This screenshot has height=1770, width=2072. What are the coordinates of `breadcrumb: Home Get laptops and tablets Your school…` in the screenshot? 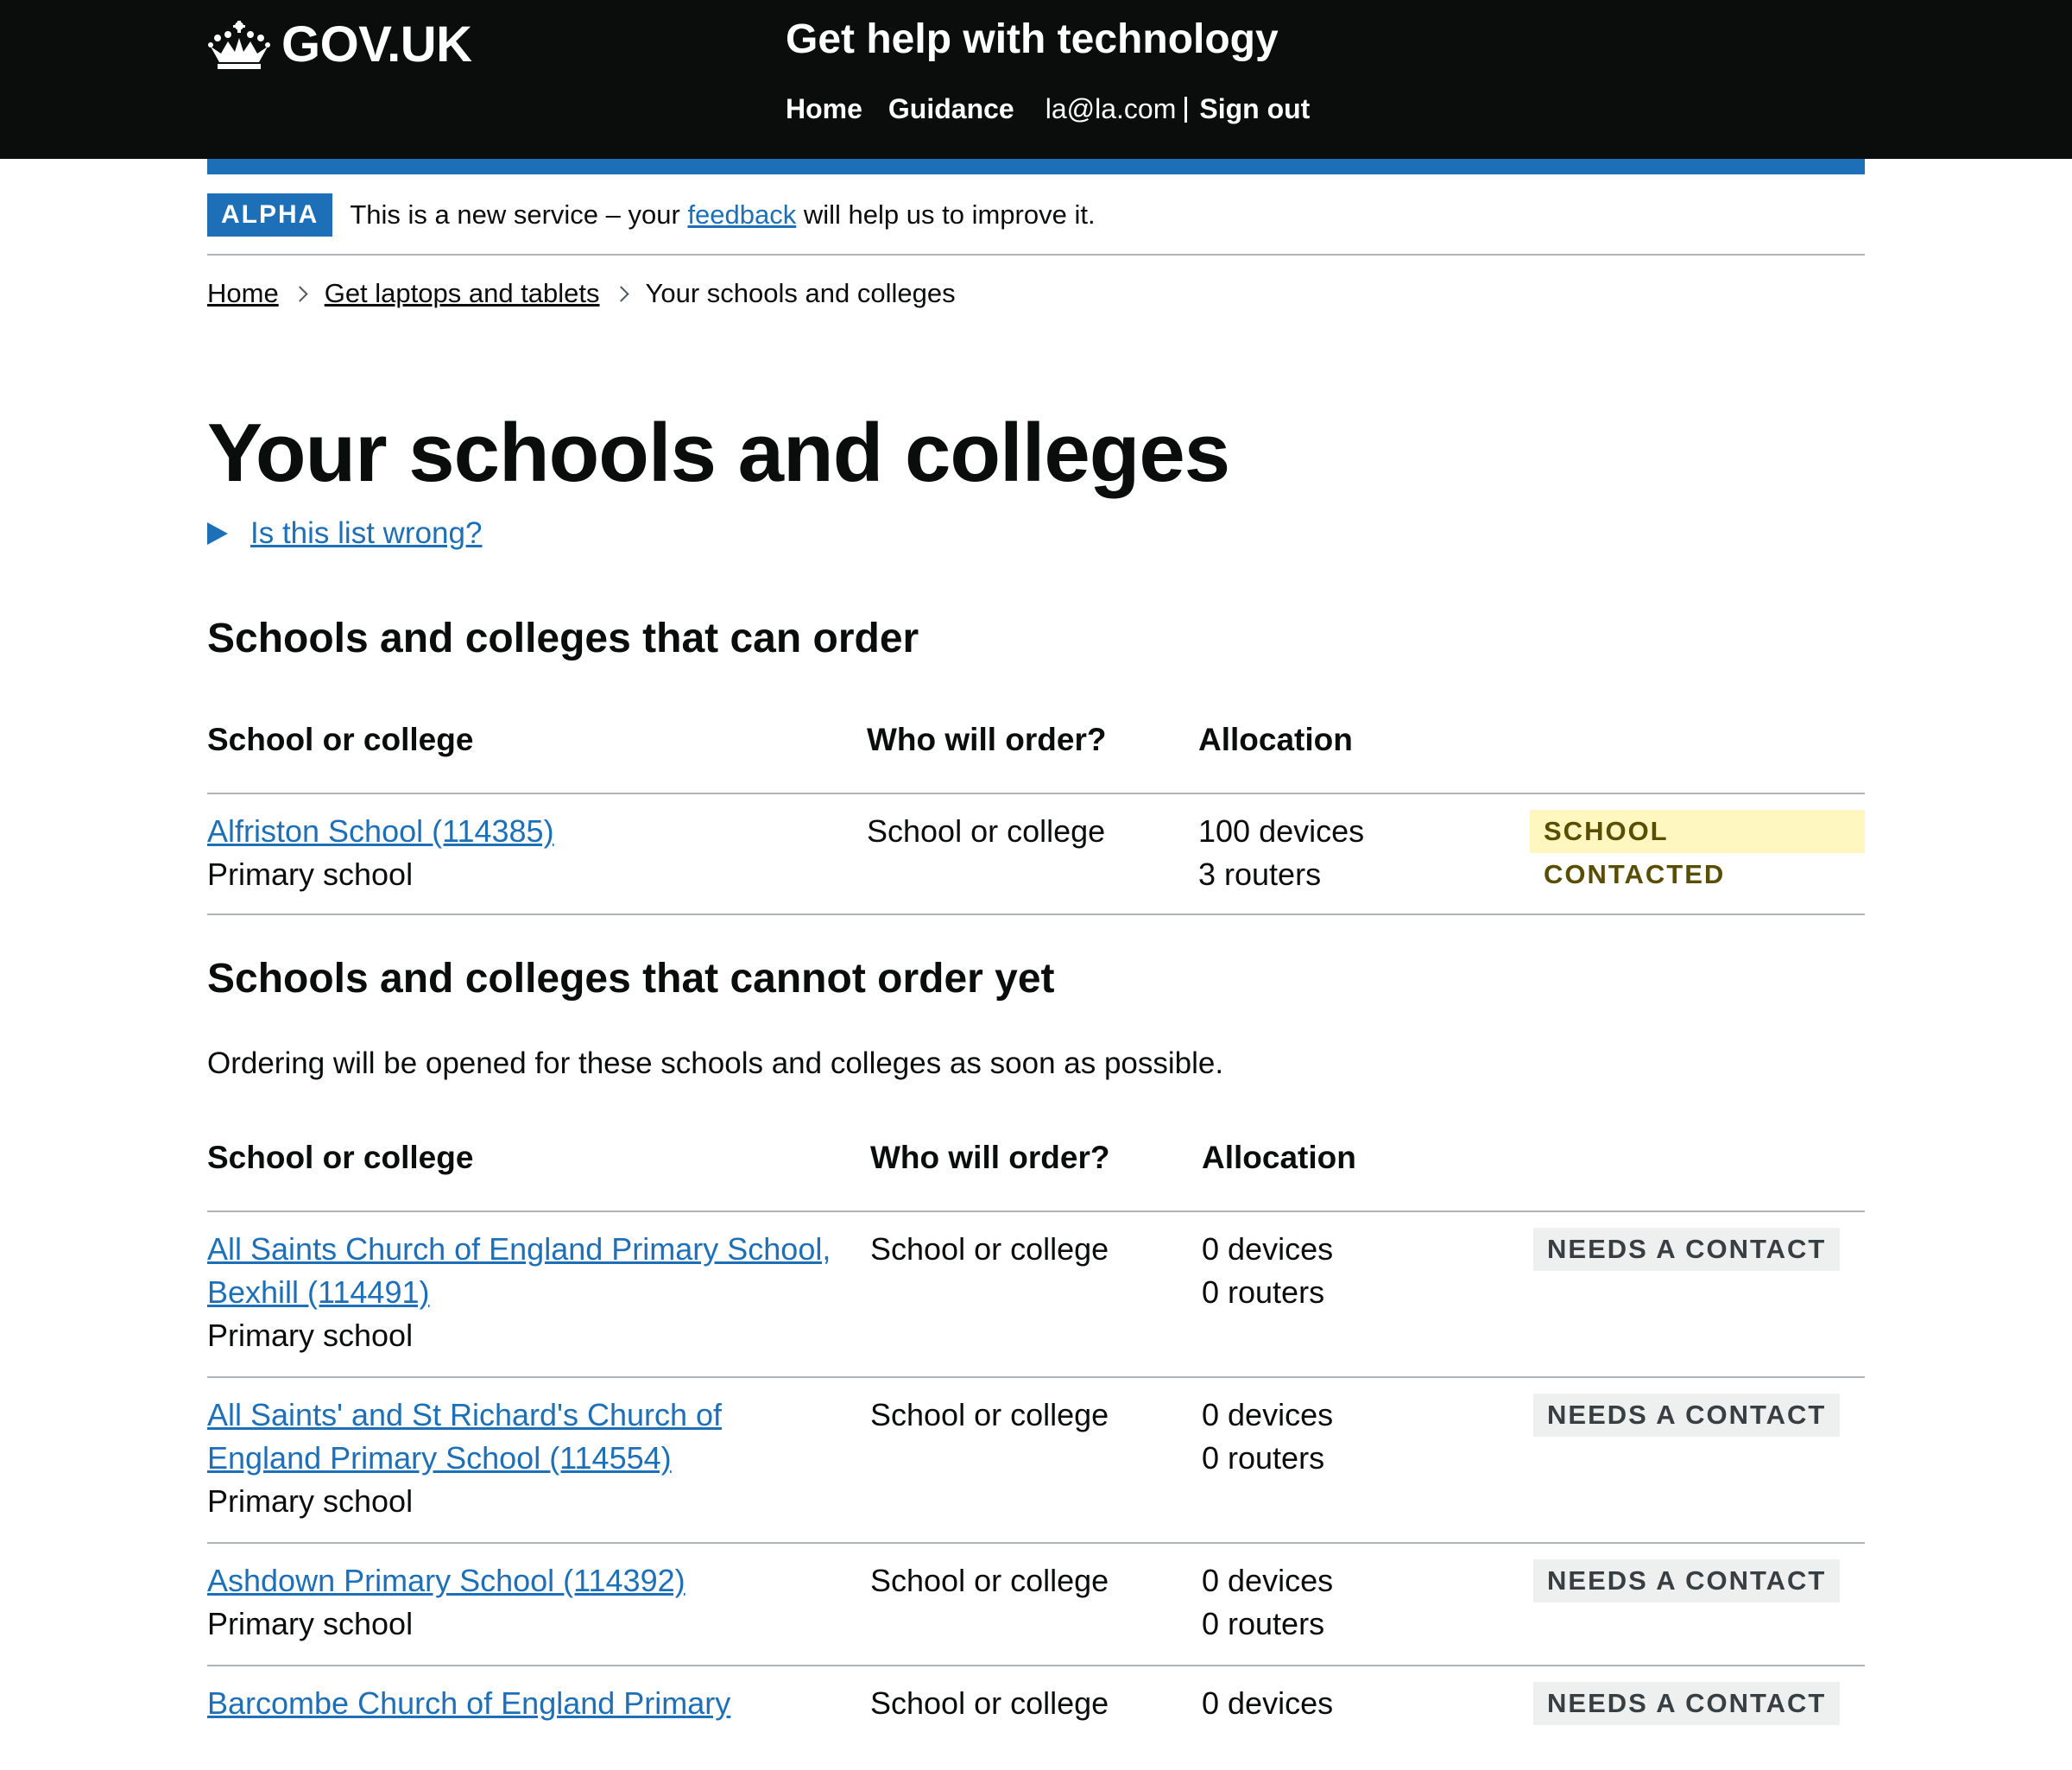 It's located at (581, 294).